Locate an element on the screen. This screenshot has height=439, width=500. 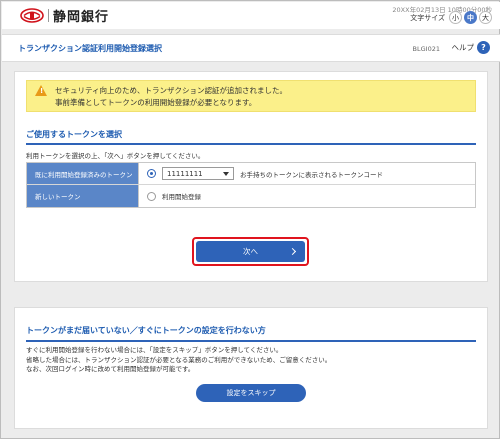
next-button: 次へ is located at coordinates (250, 251).